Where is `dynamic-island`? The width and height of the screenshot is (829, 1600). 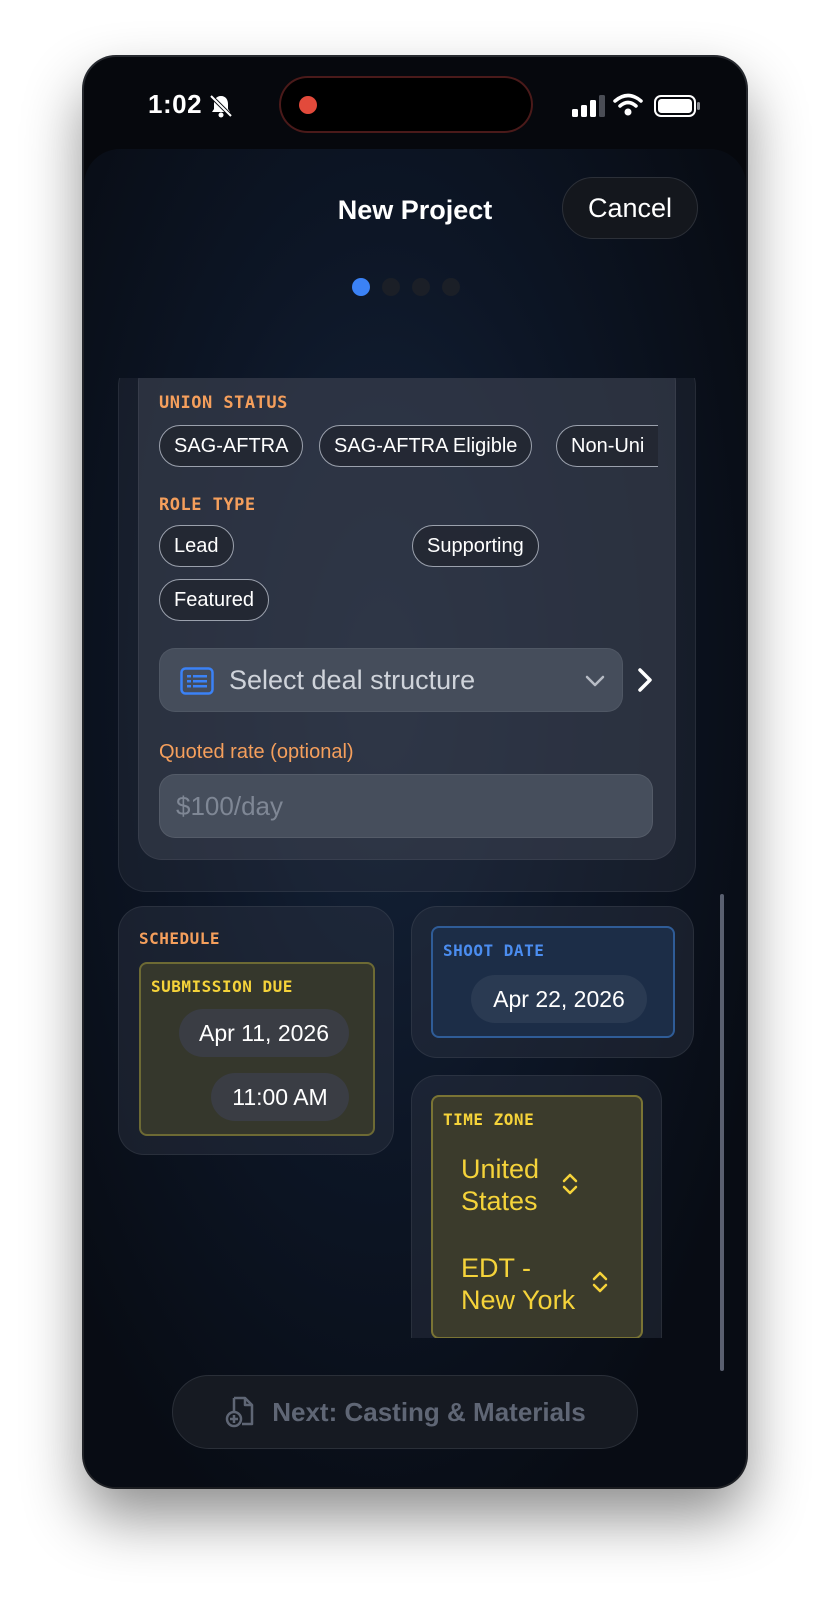
dynamic-island is located at coordinates (406, 104).